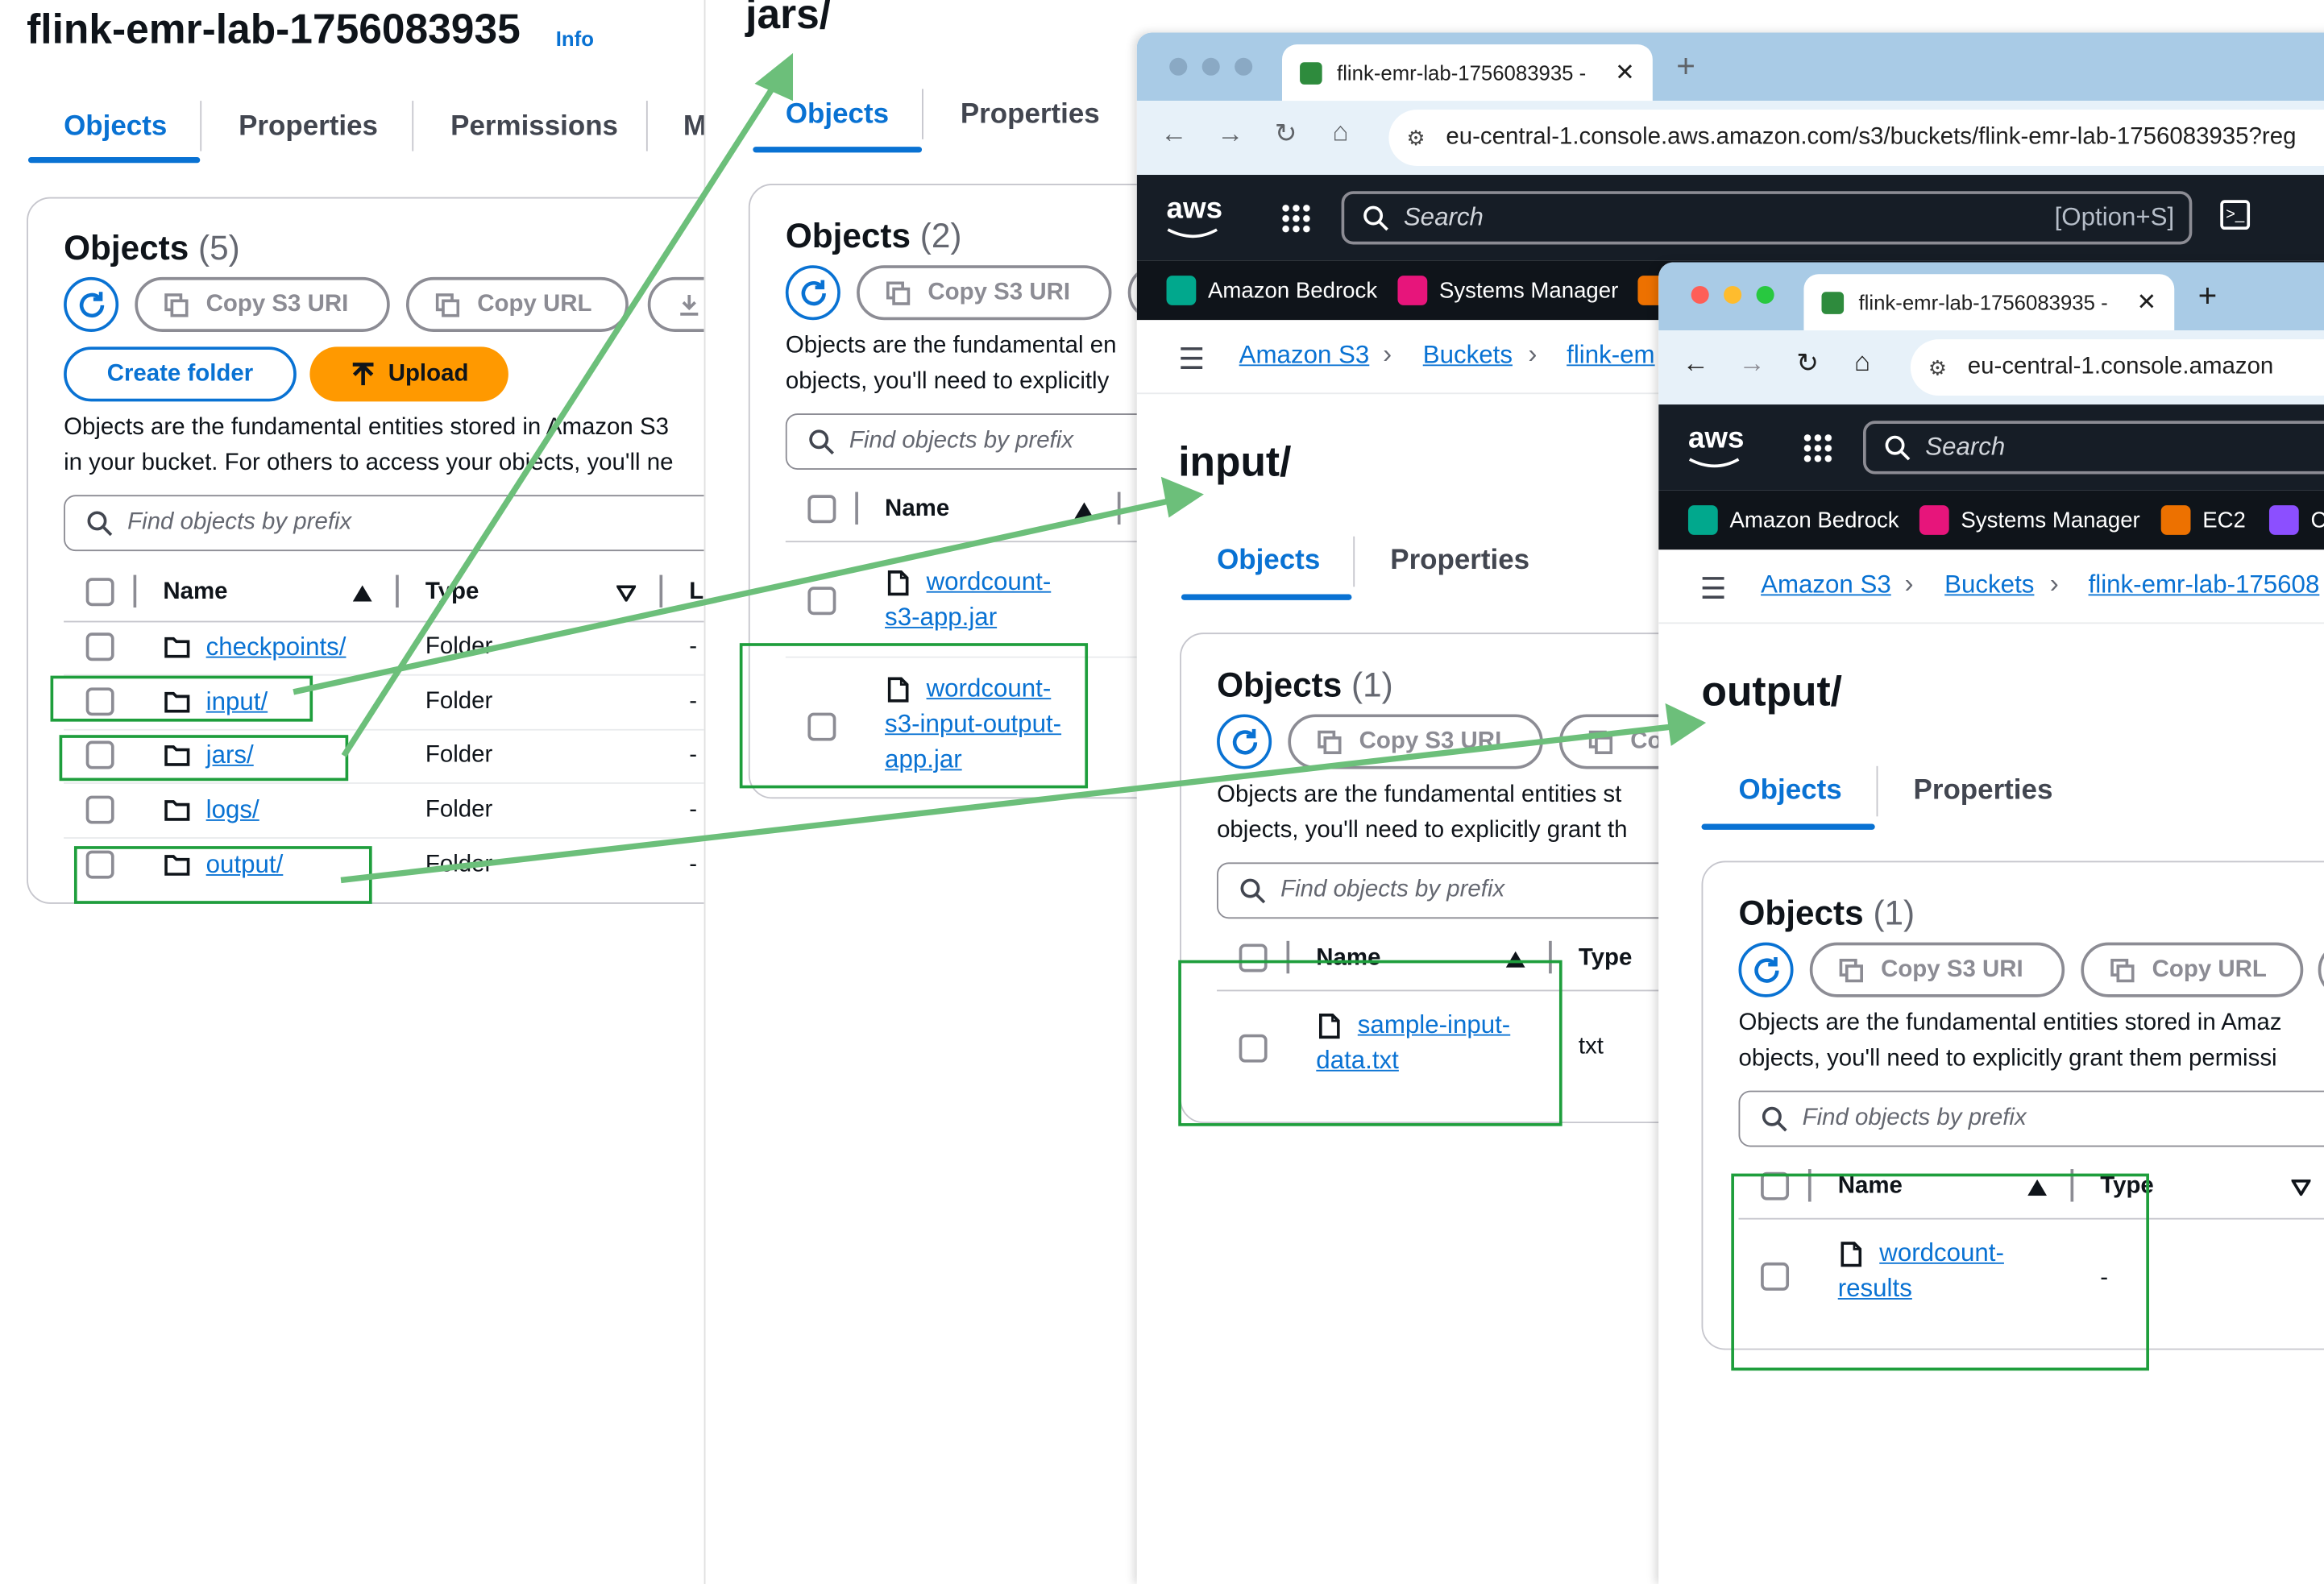 The height and width of the screenshot is (1584, 2324). I want to click on arrow-output, so click(1010, 803).